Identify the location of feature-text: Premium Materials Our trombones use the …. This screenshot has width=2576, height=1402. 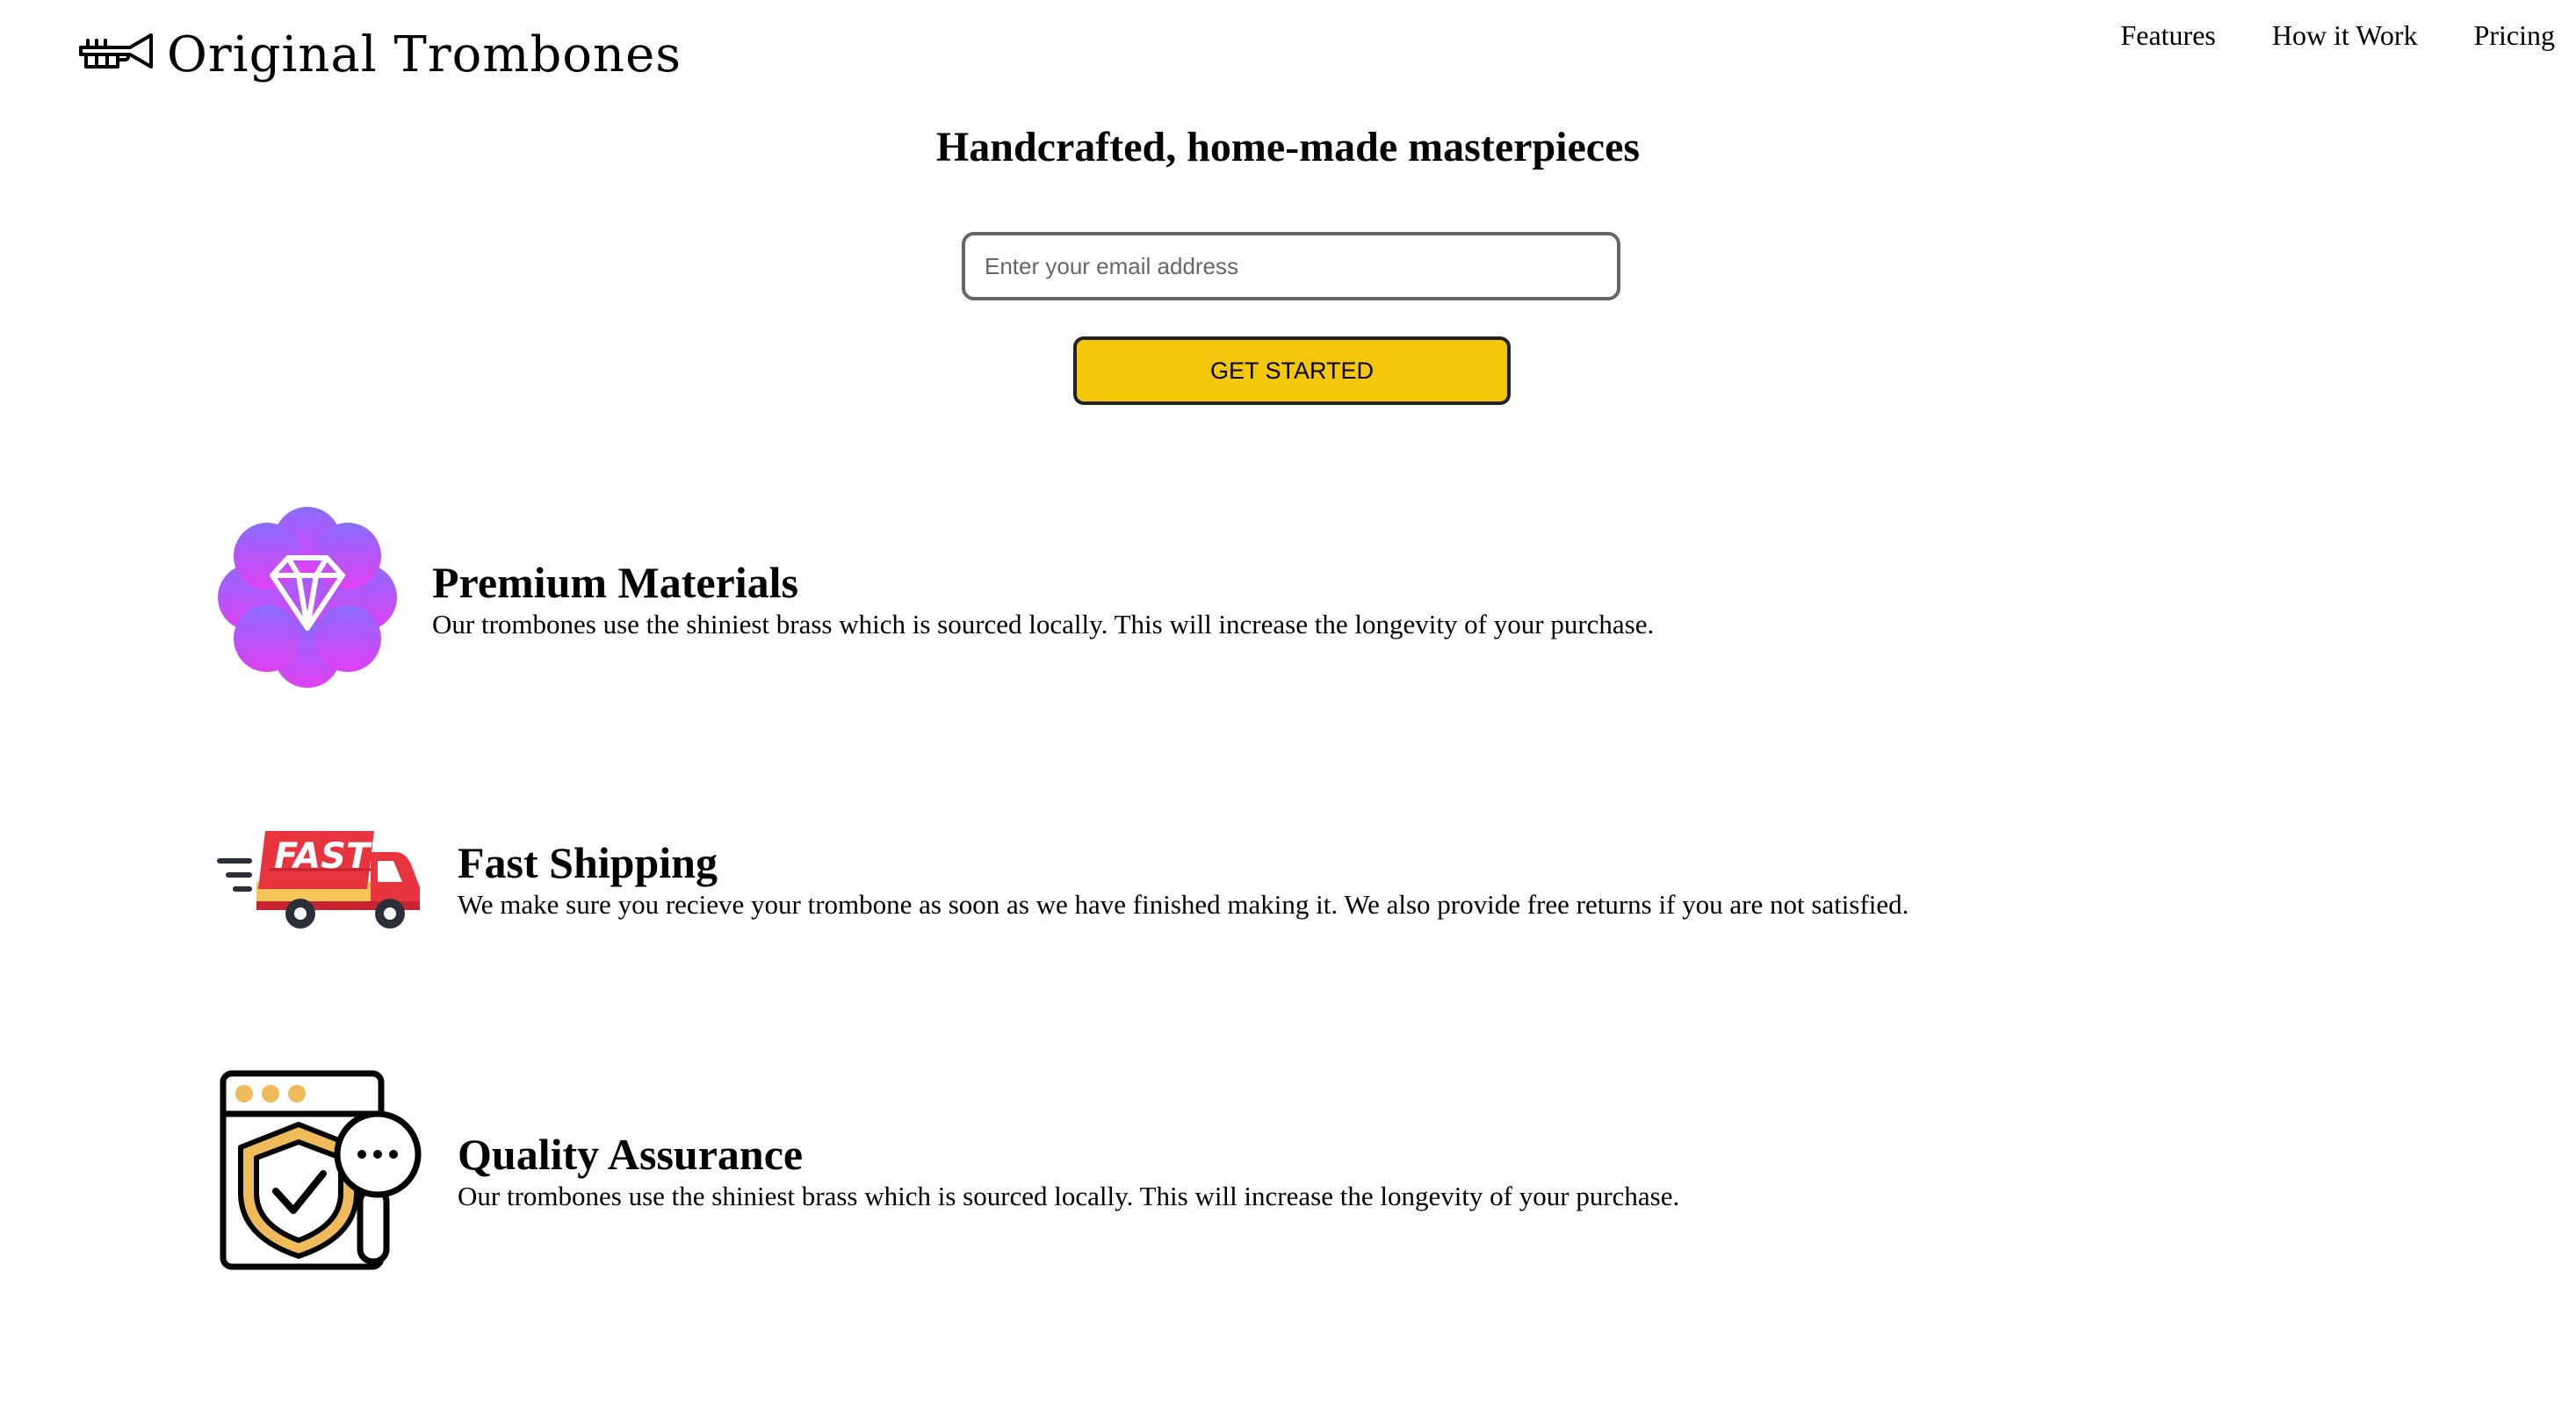
(1043, 600).